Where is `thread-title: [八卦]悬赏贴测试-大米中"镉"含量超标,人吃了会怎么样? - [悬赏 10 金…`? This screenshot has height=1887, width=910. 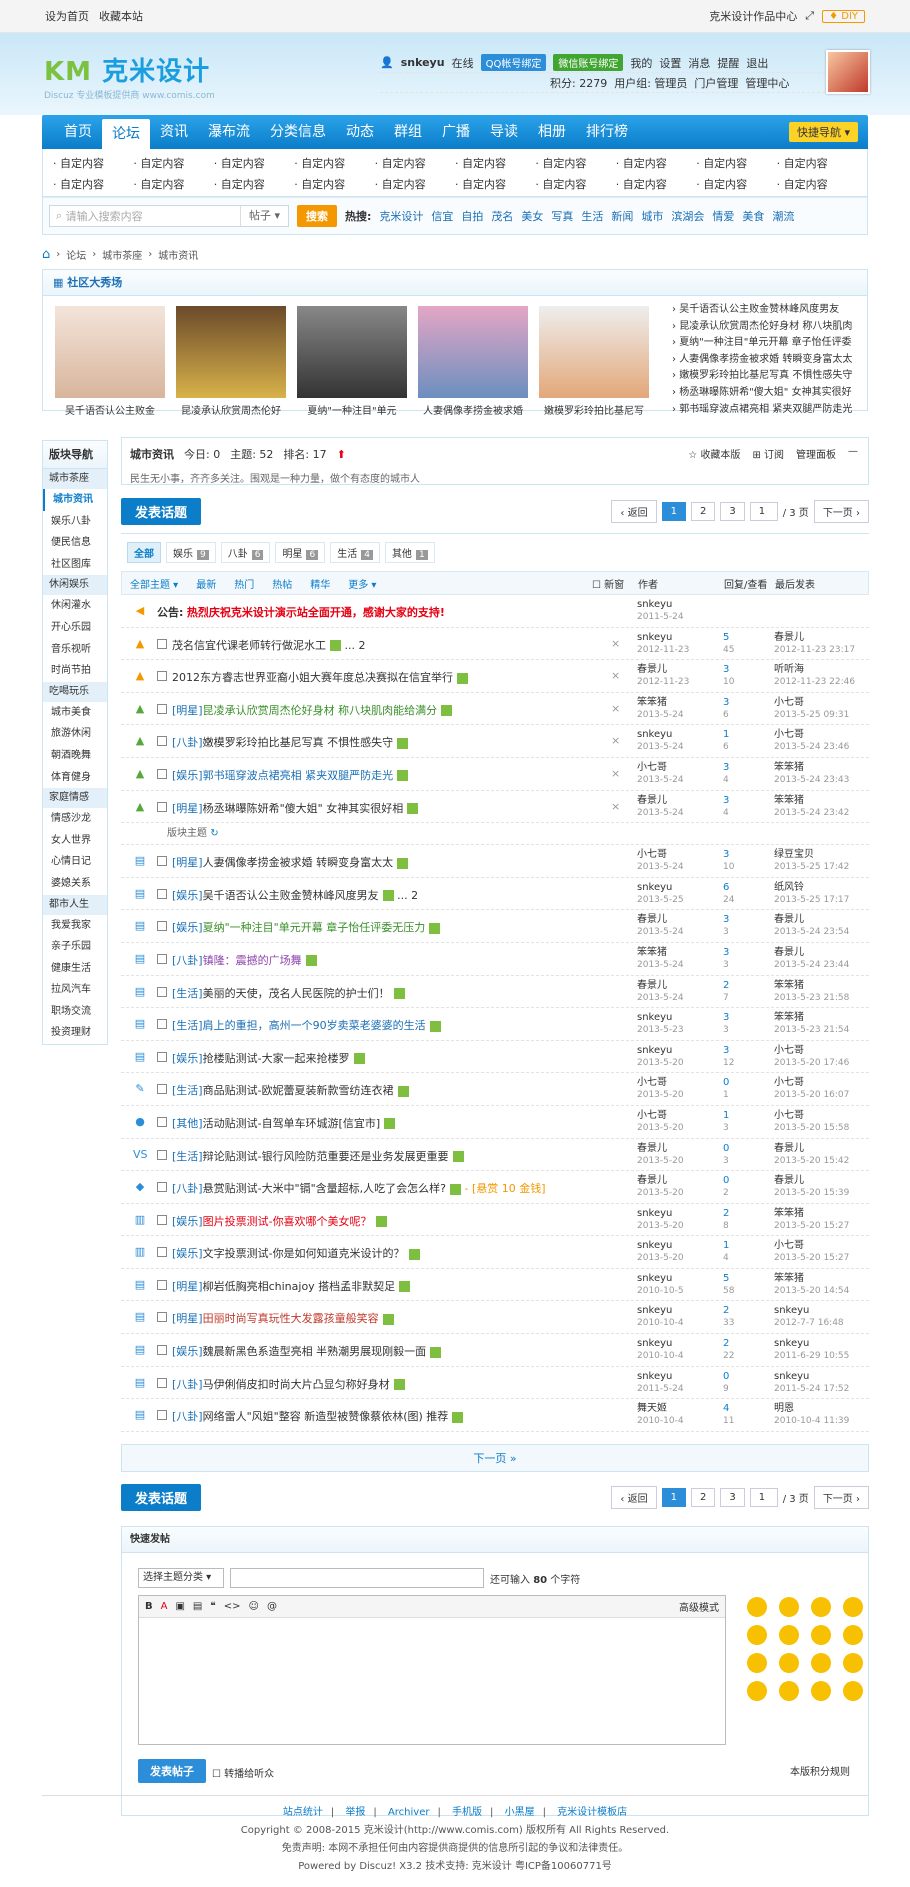
thread-title: [八卦]悬赏贴测试-大米中"镉"含量超标,人吃了会怎么样? - [悬赏 10 金… is located at coordinates (359, 1188).